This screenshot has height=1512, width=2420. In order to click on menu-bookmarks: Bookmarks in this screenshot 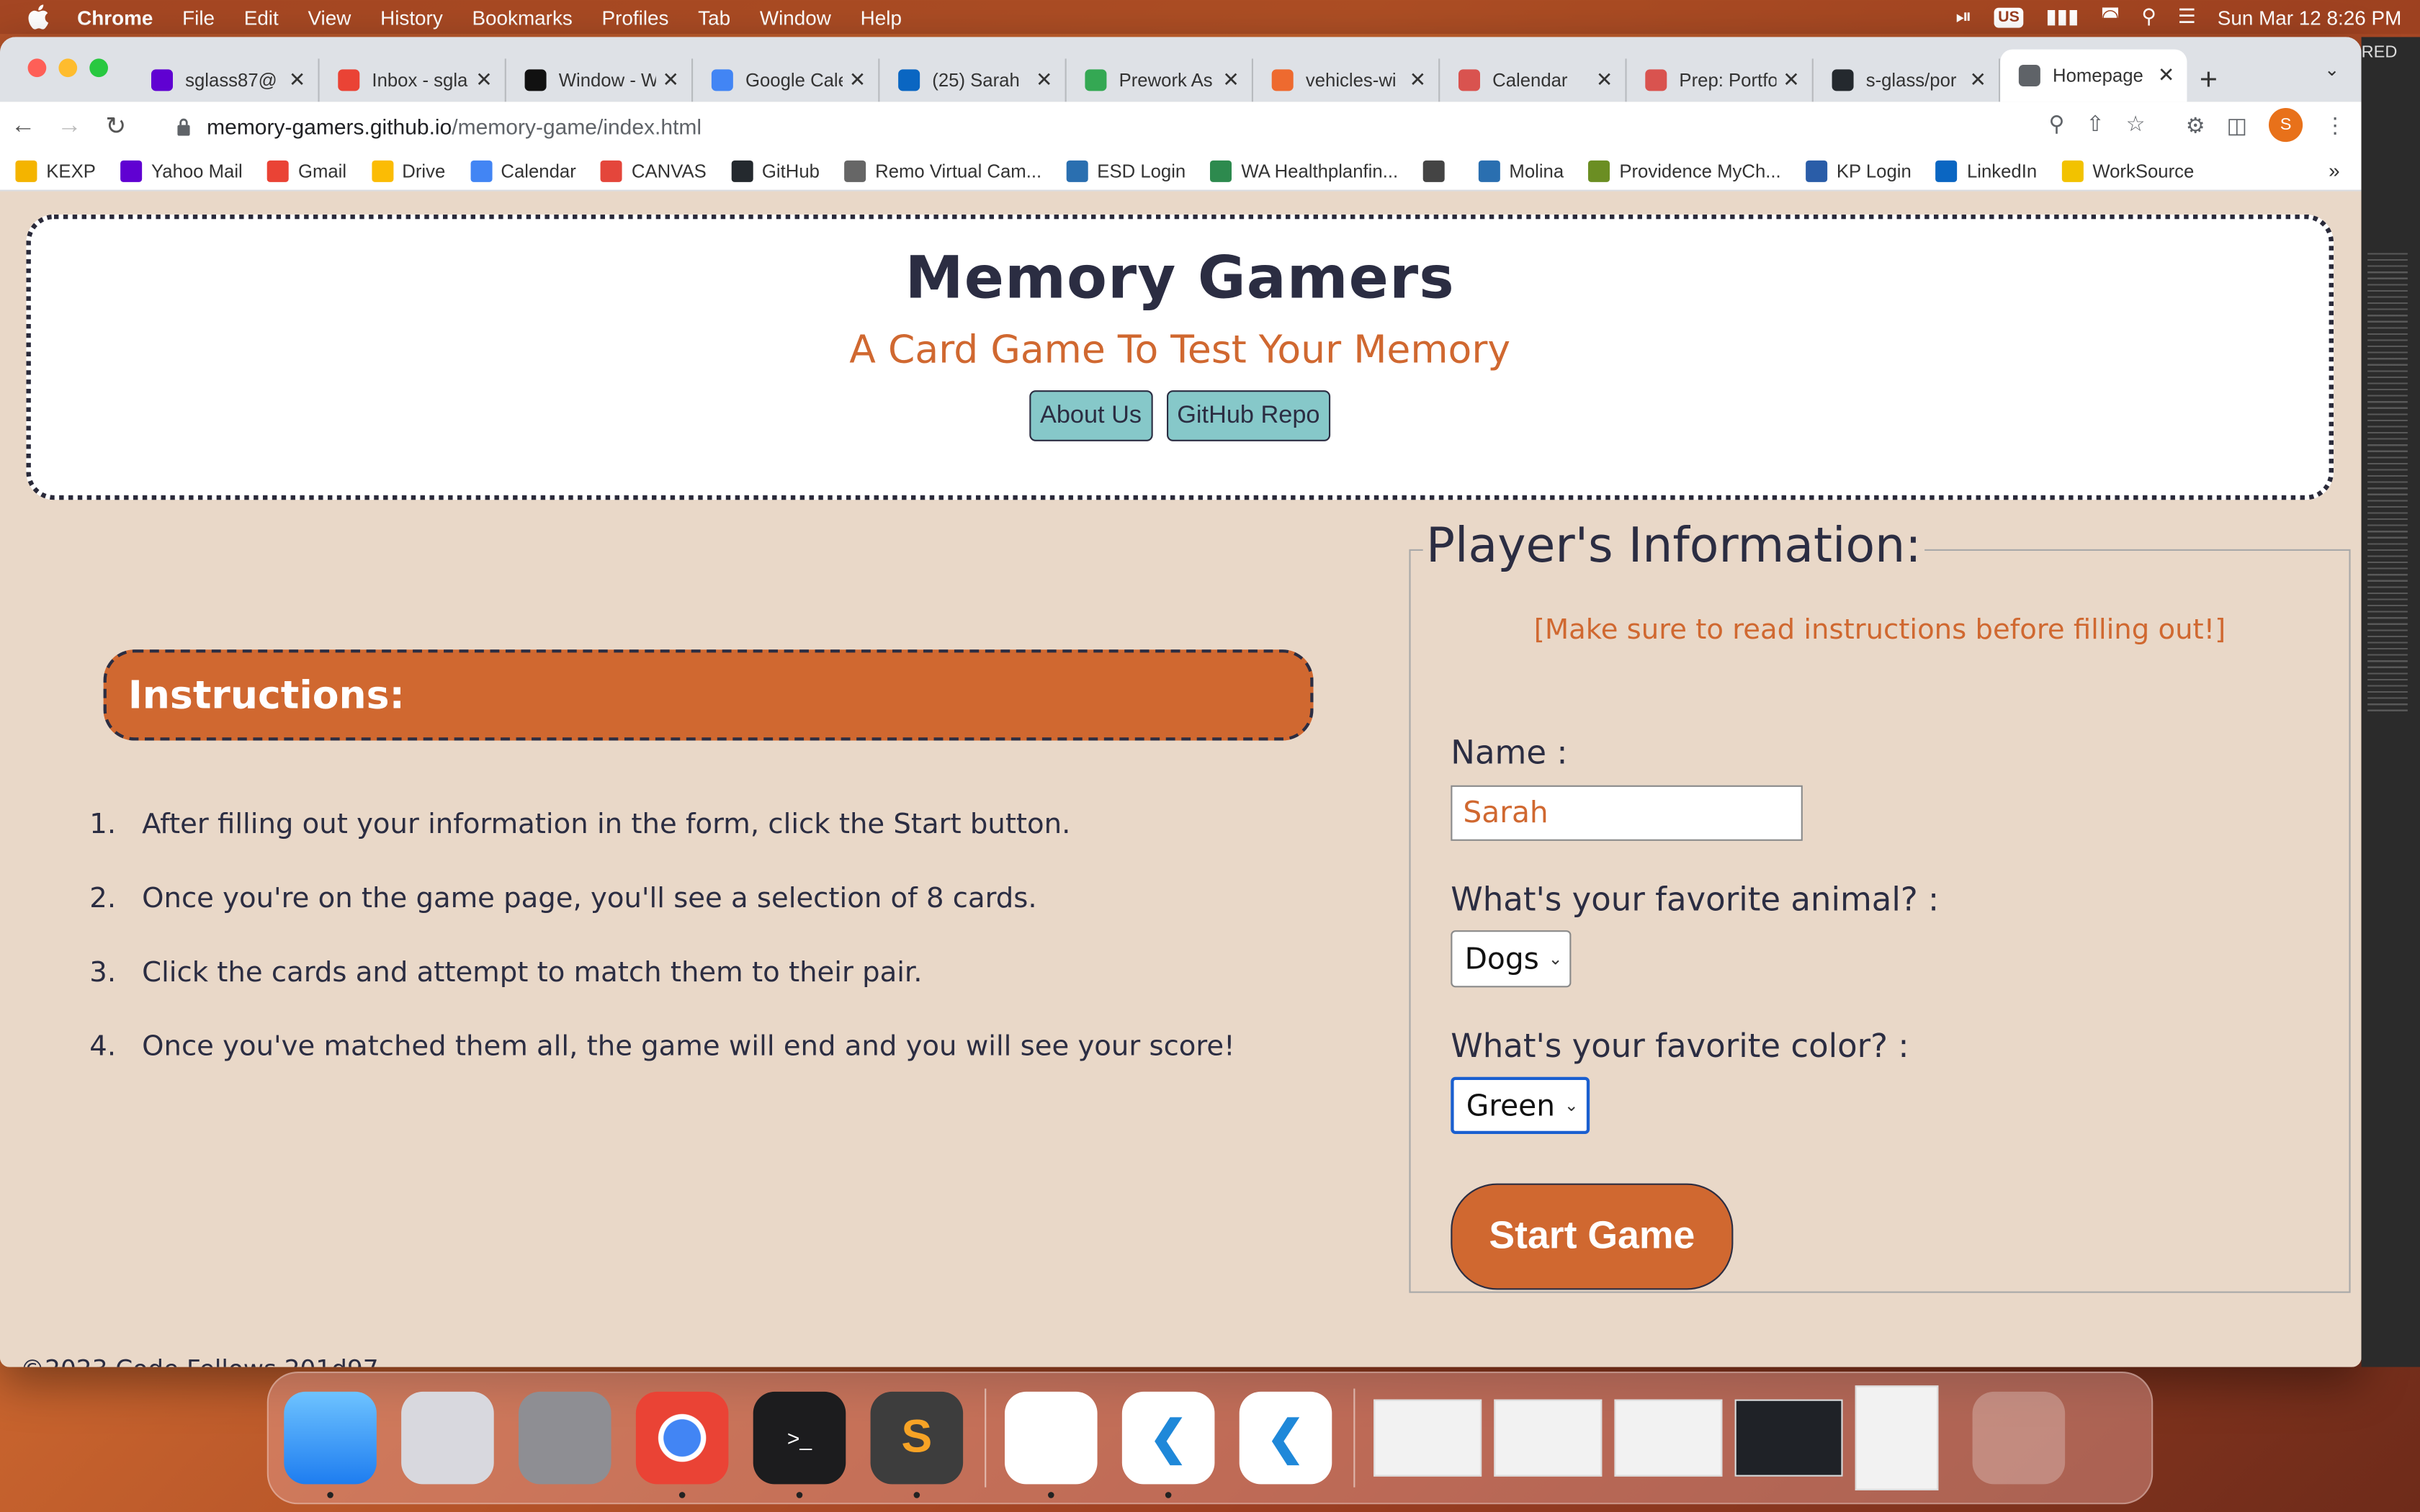, I will do `click(522, 17)`.